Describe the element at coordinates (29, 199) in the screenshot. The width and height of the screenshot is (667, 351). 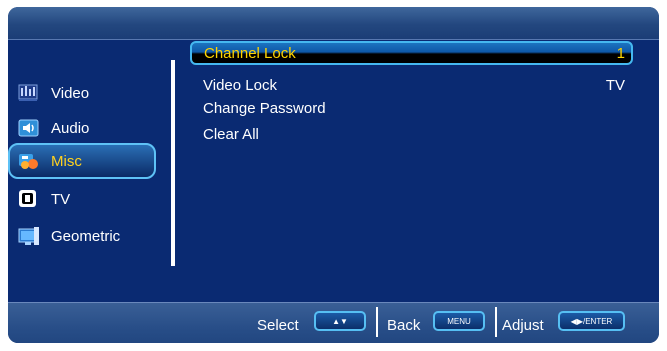
I see `tv-icon` at that location.